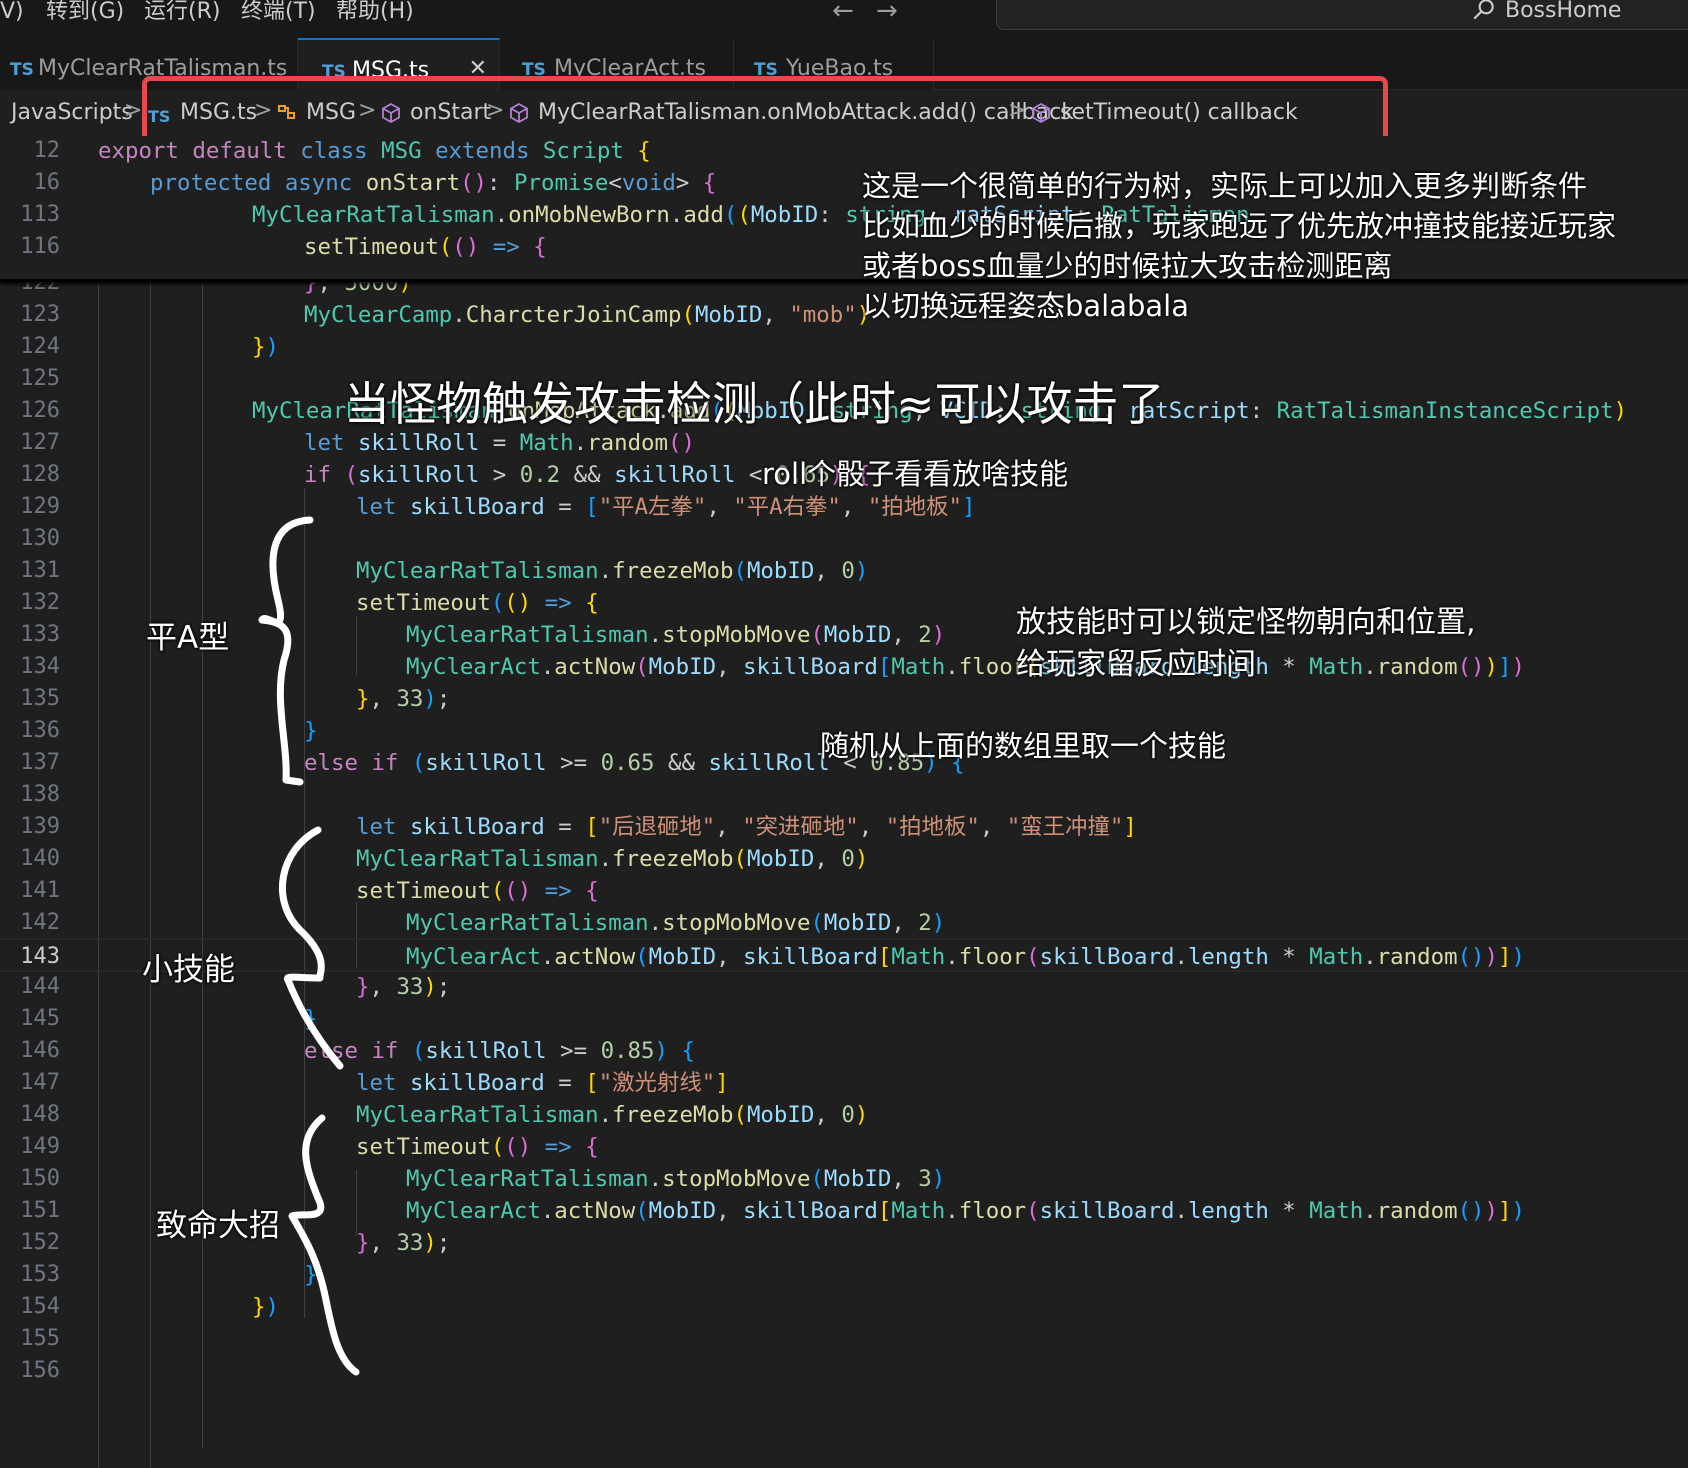  What do you see at coordinates (40, 1338) in the screenshot?
I see `line-number: 155` at bounding box center [40, 1338].